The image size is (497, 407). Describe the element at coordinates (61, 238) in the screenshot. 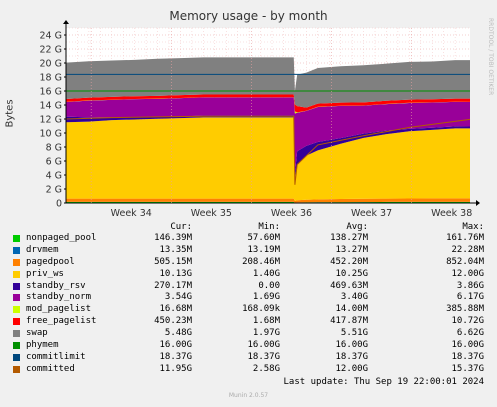

I see `legend-series-name: nonpaged_pool` at that location.